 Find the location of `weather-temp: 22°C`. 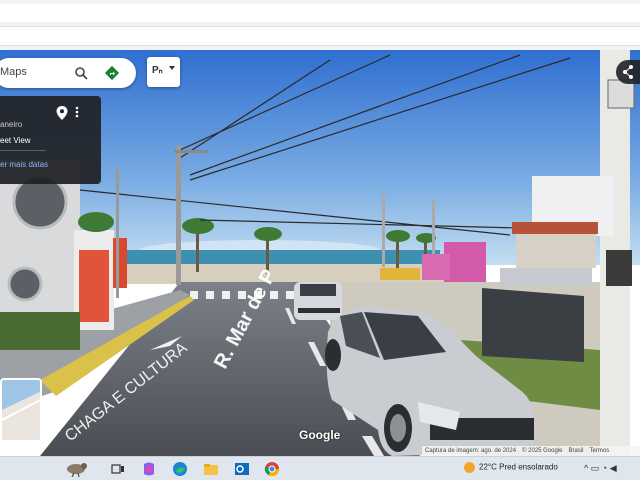

weather-temp: 22°C is located at coordinates (488, 467).